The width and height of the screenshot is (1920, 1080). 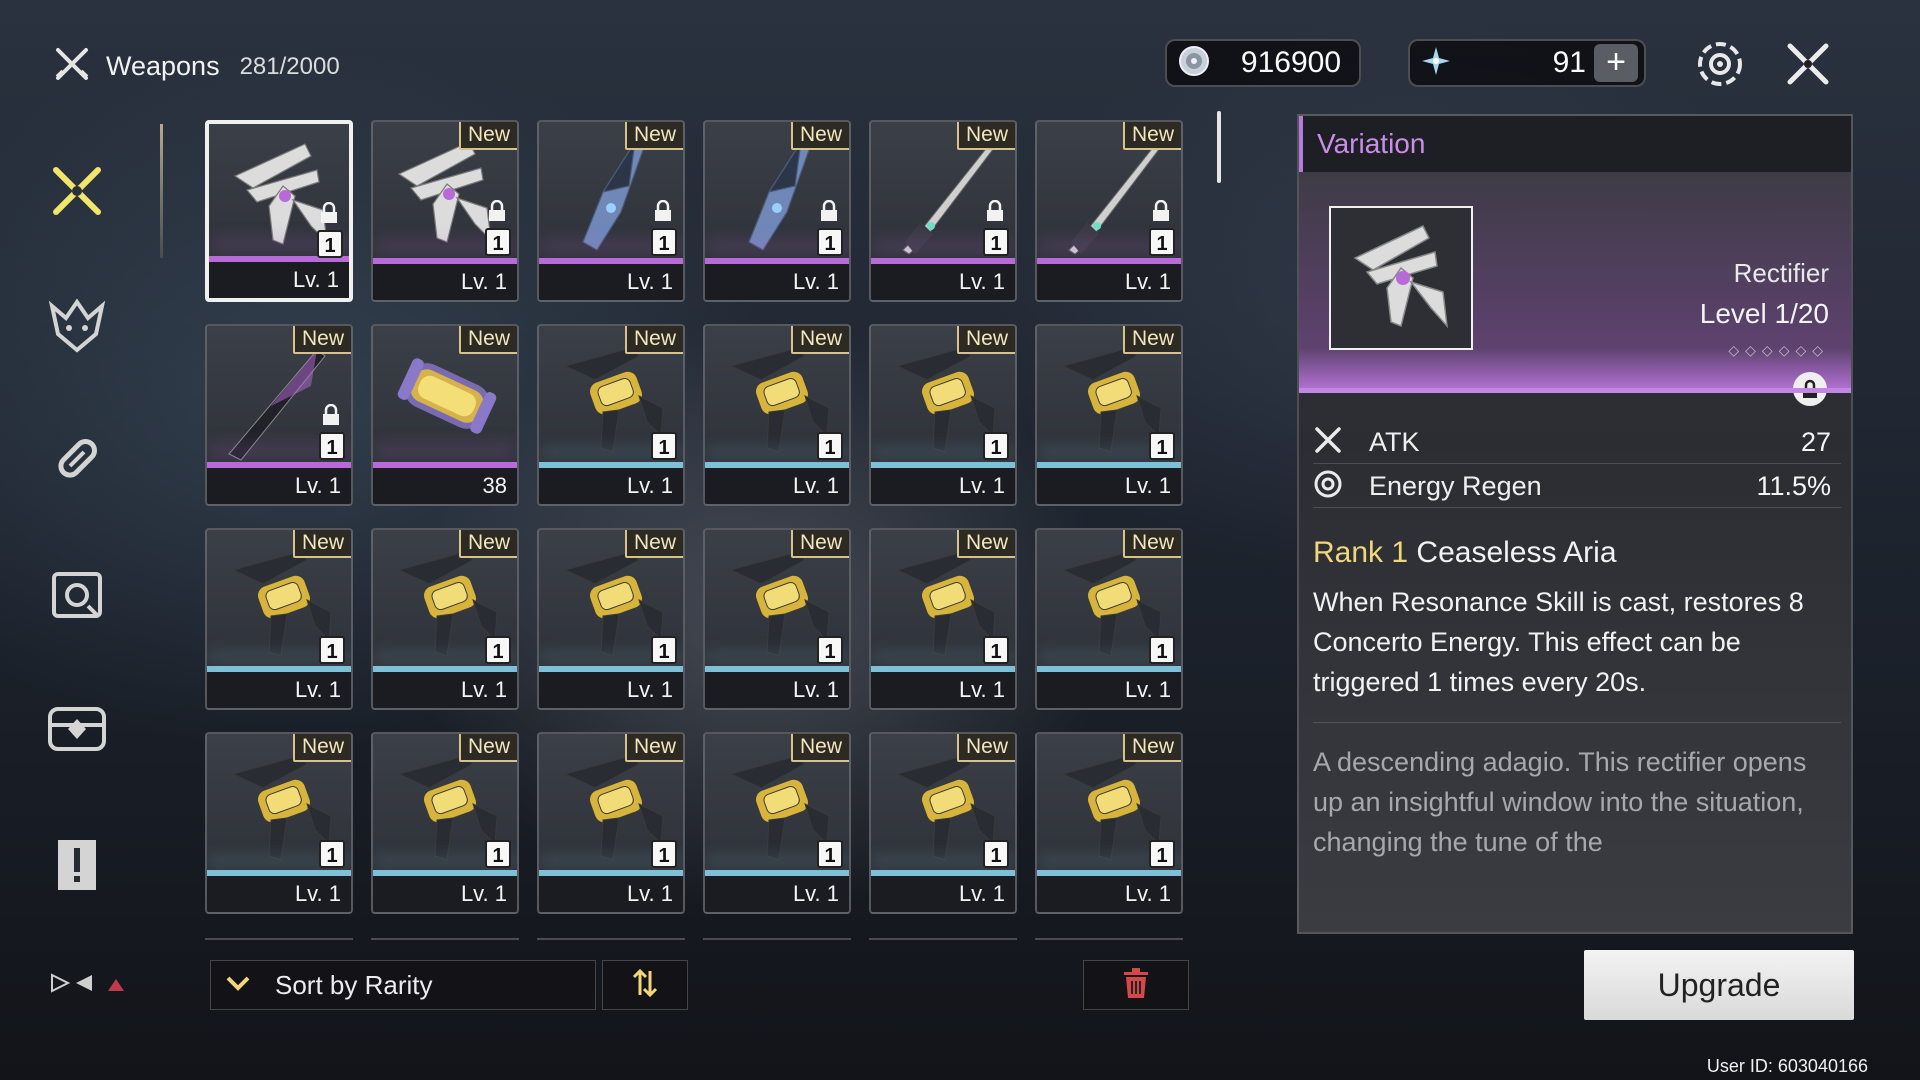 What do you see at coordinates (1527, 63) in the screenshot?
I see `astrite-counter: 91 +` at bounding box center [1527, 63].